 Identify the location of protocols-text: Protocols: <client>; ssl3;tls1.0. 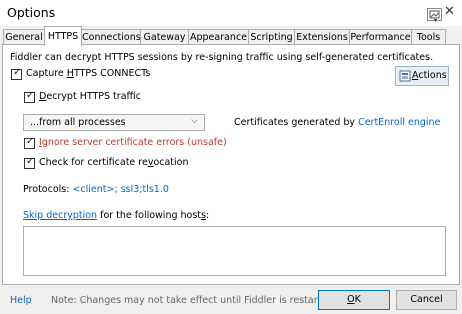
(96, 189).